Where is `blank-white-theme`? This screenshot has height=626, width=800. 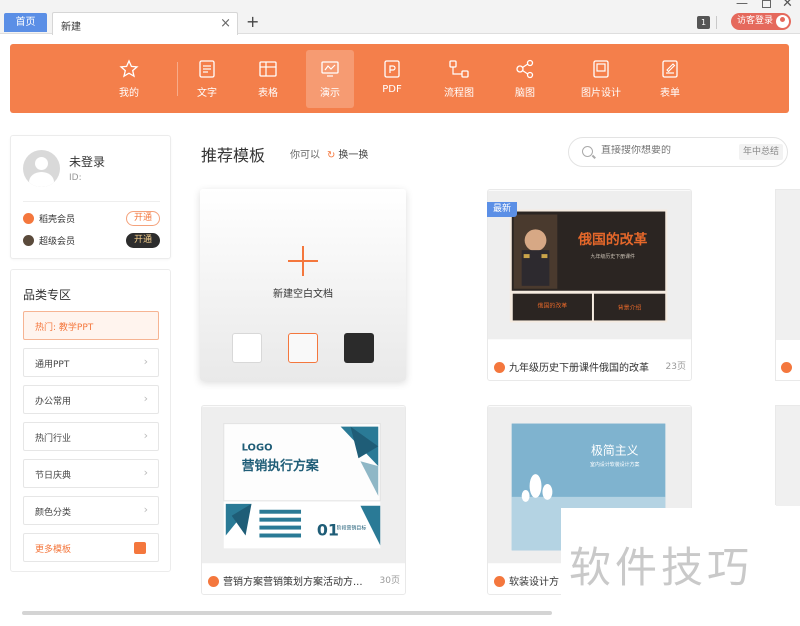
blank-white-theme is located at coordinates (247, 348).